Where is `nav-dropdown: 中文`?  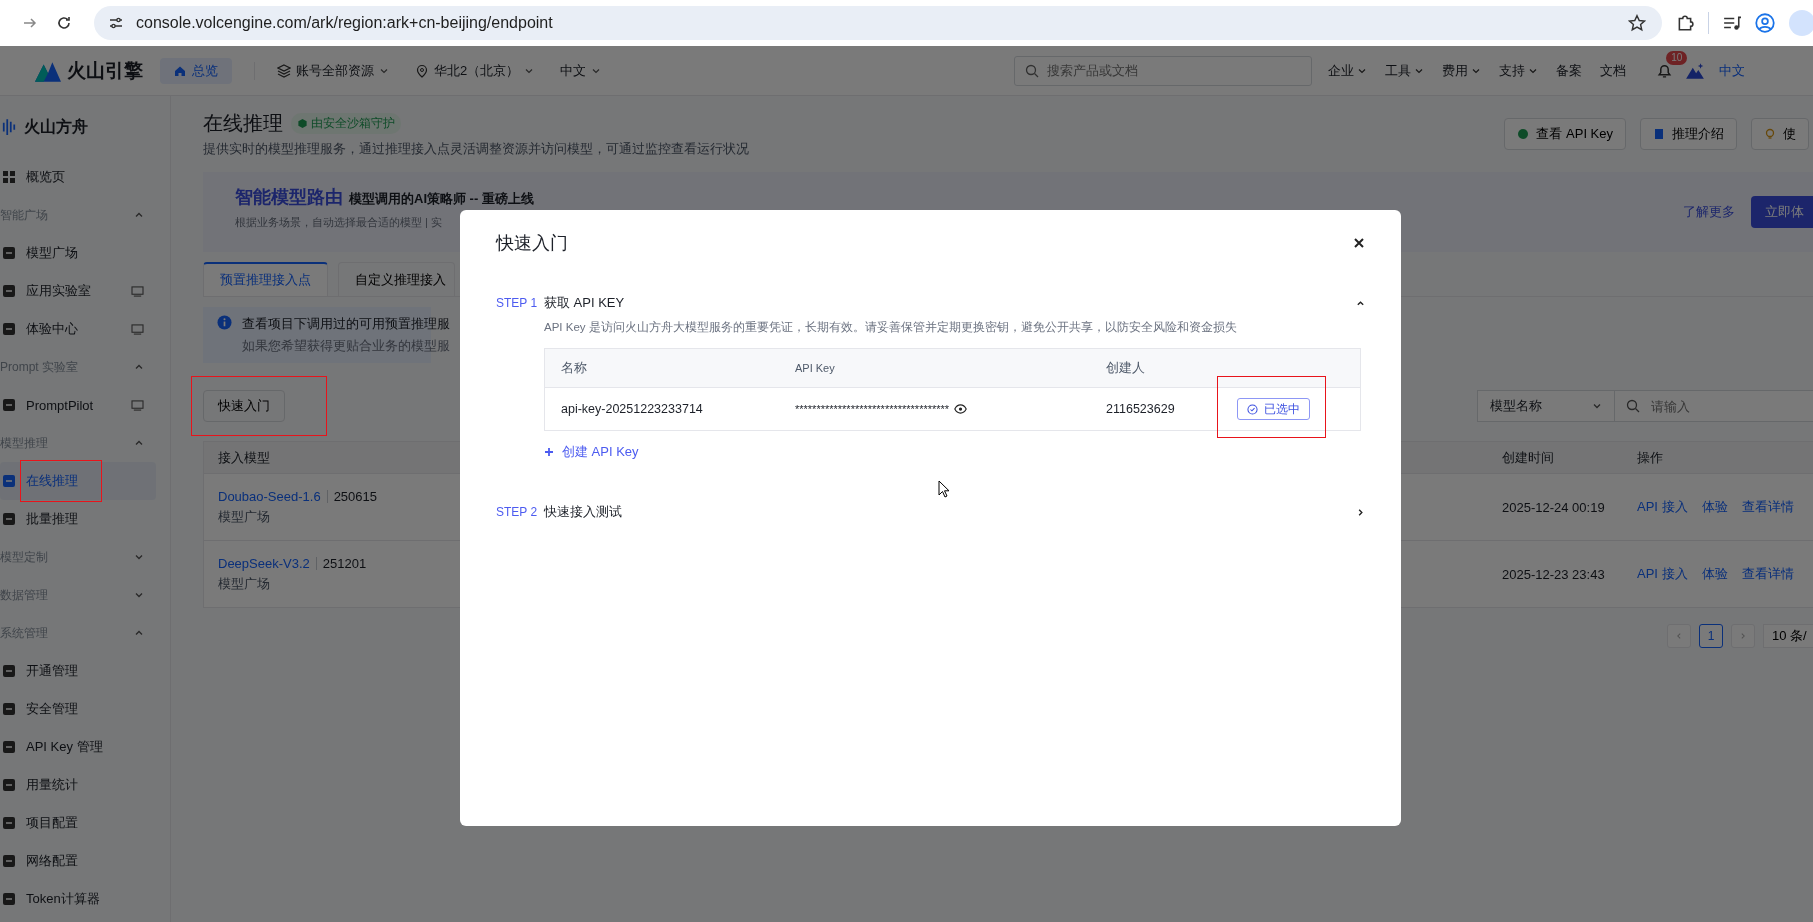
nav-dropdown: 中文 is located at coordinates (581, 70).